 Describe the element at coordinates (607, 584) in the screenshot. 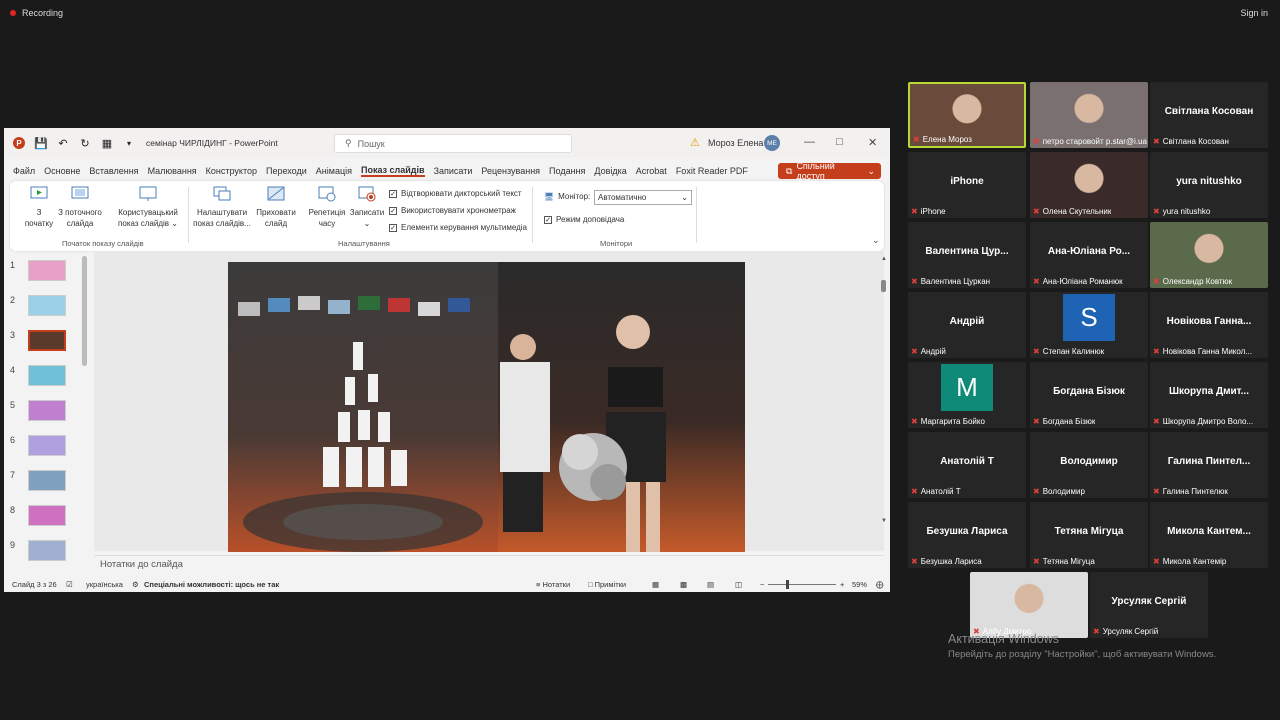

I see `comments-button: □ Примітки` at that location.